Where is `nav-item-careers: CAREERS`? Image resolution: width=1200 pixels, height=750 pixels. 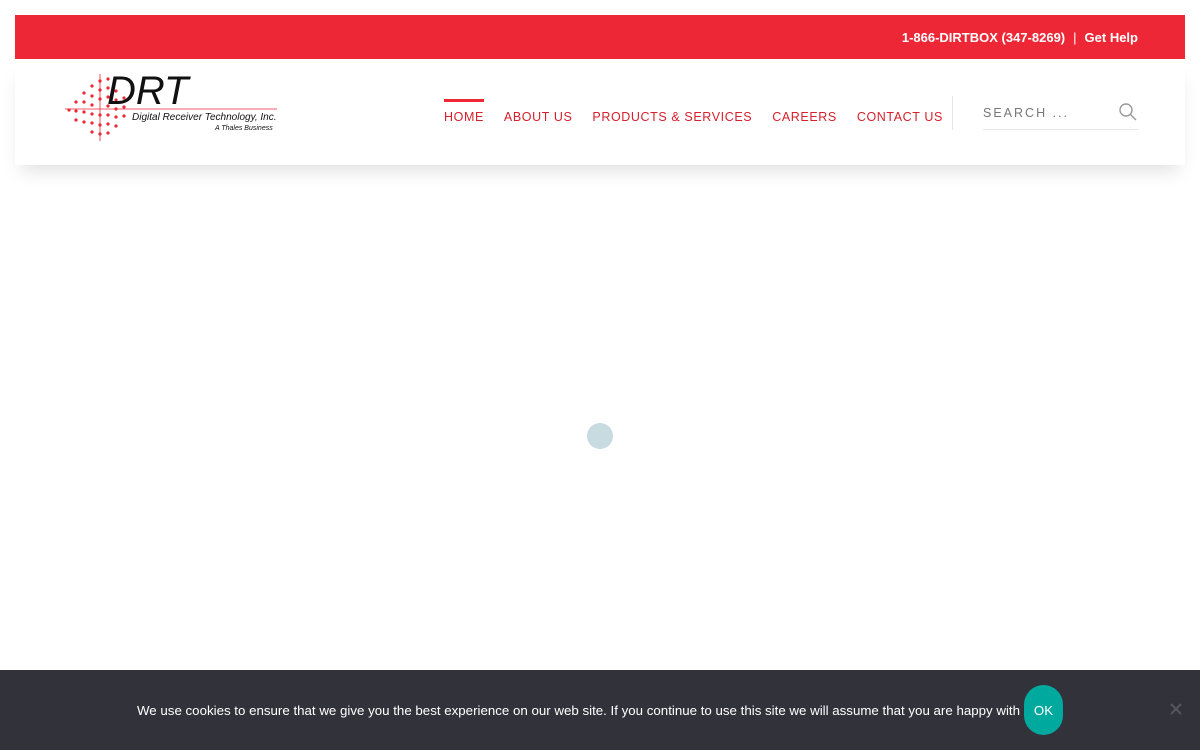
nav-item-careers: CAREERS is located at coordinates (804, 111).